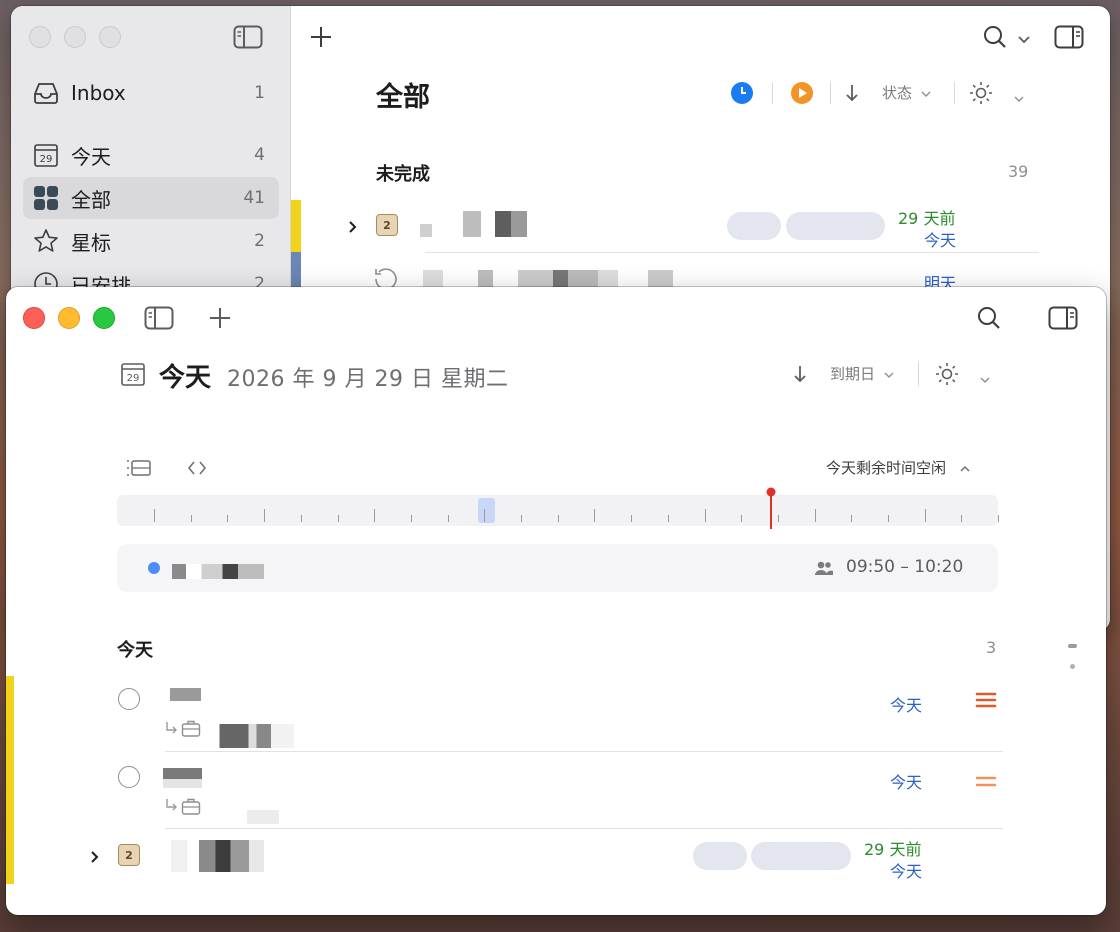 The width and height of the screenshot is (1120, 932). What do you see at coordinates (46, 198) in the screenshot?
I see `grid-icon` at bounding box center [46, 198].